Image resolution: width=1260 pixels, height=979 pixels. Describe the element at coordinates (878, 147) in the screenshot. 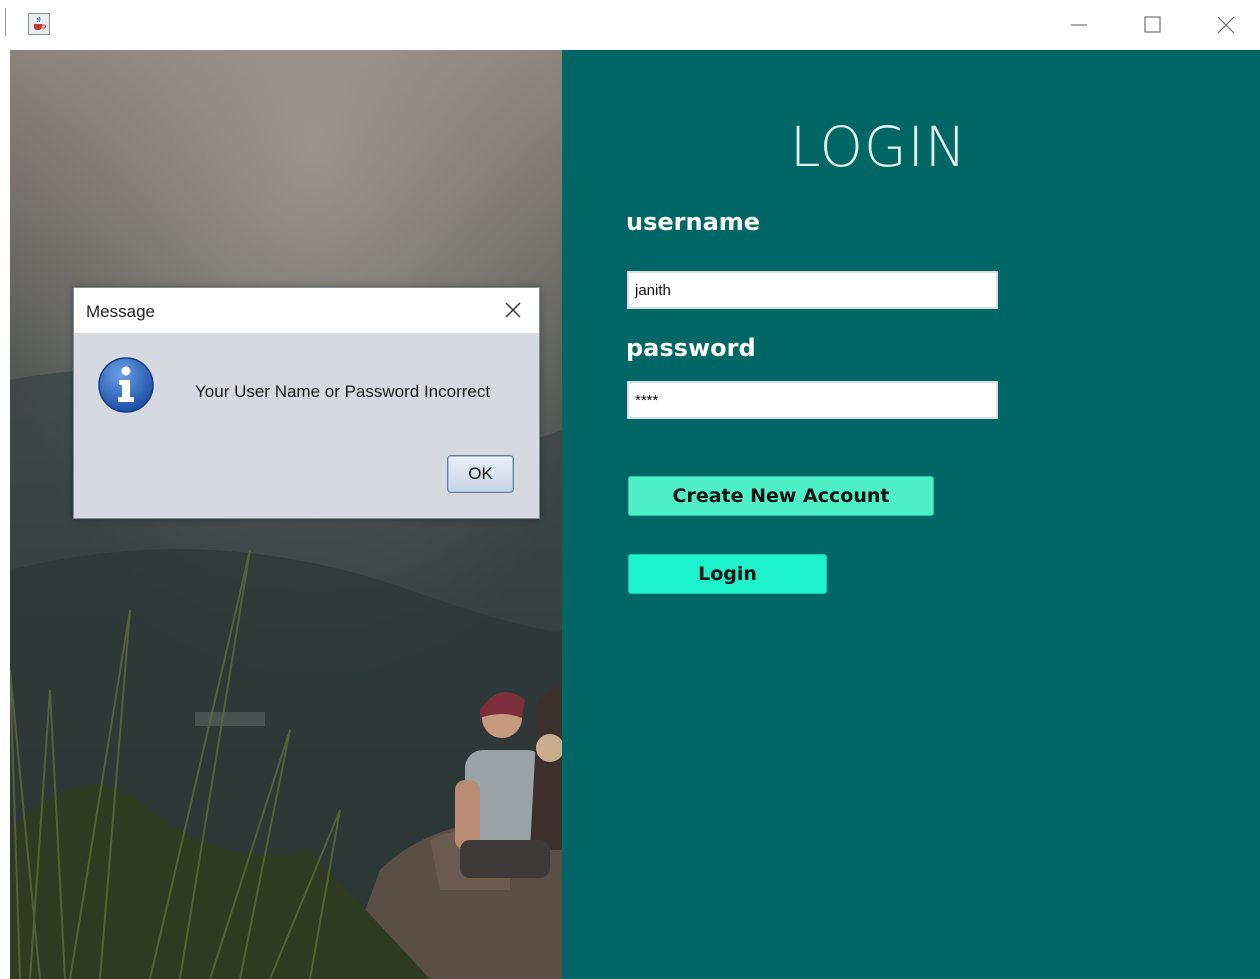

I see `login-title: LOGIN` at that location.